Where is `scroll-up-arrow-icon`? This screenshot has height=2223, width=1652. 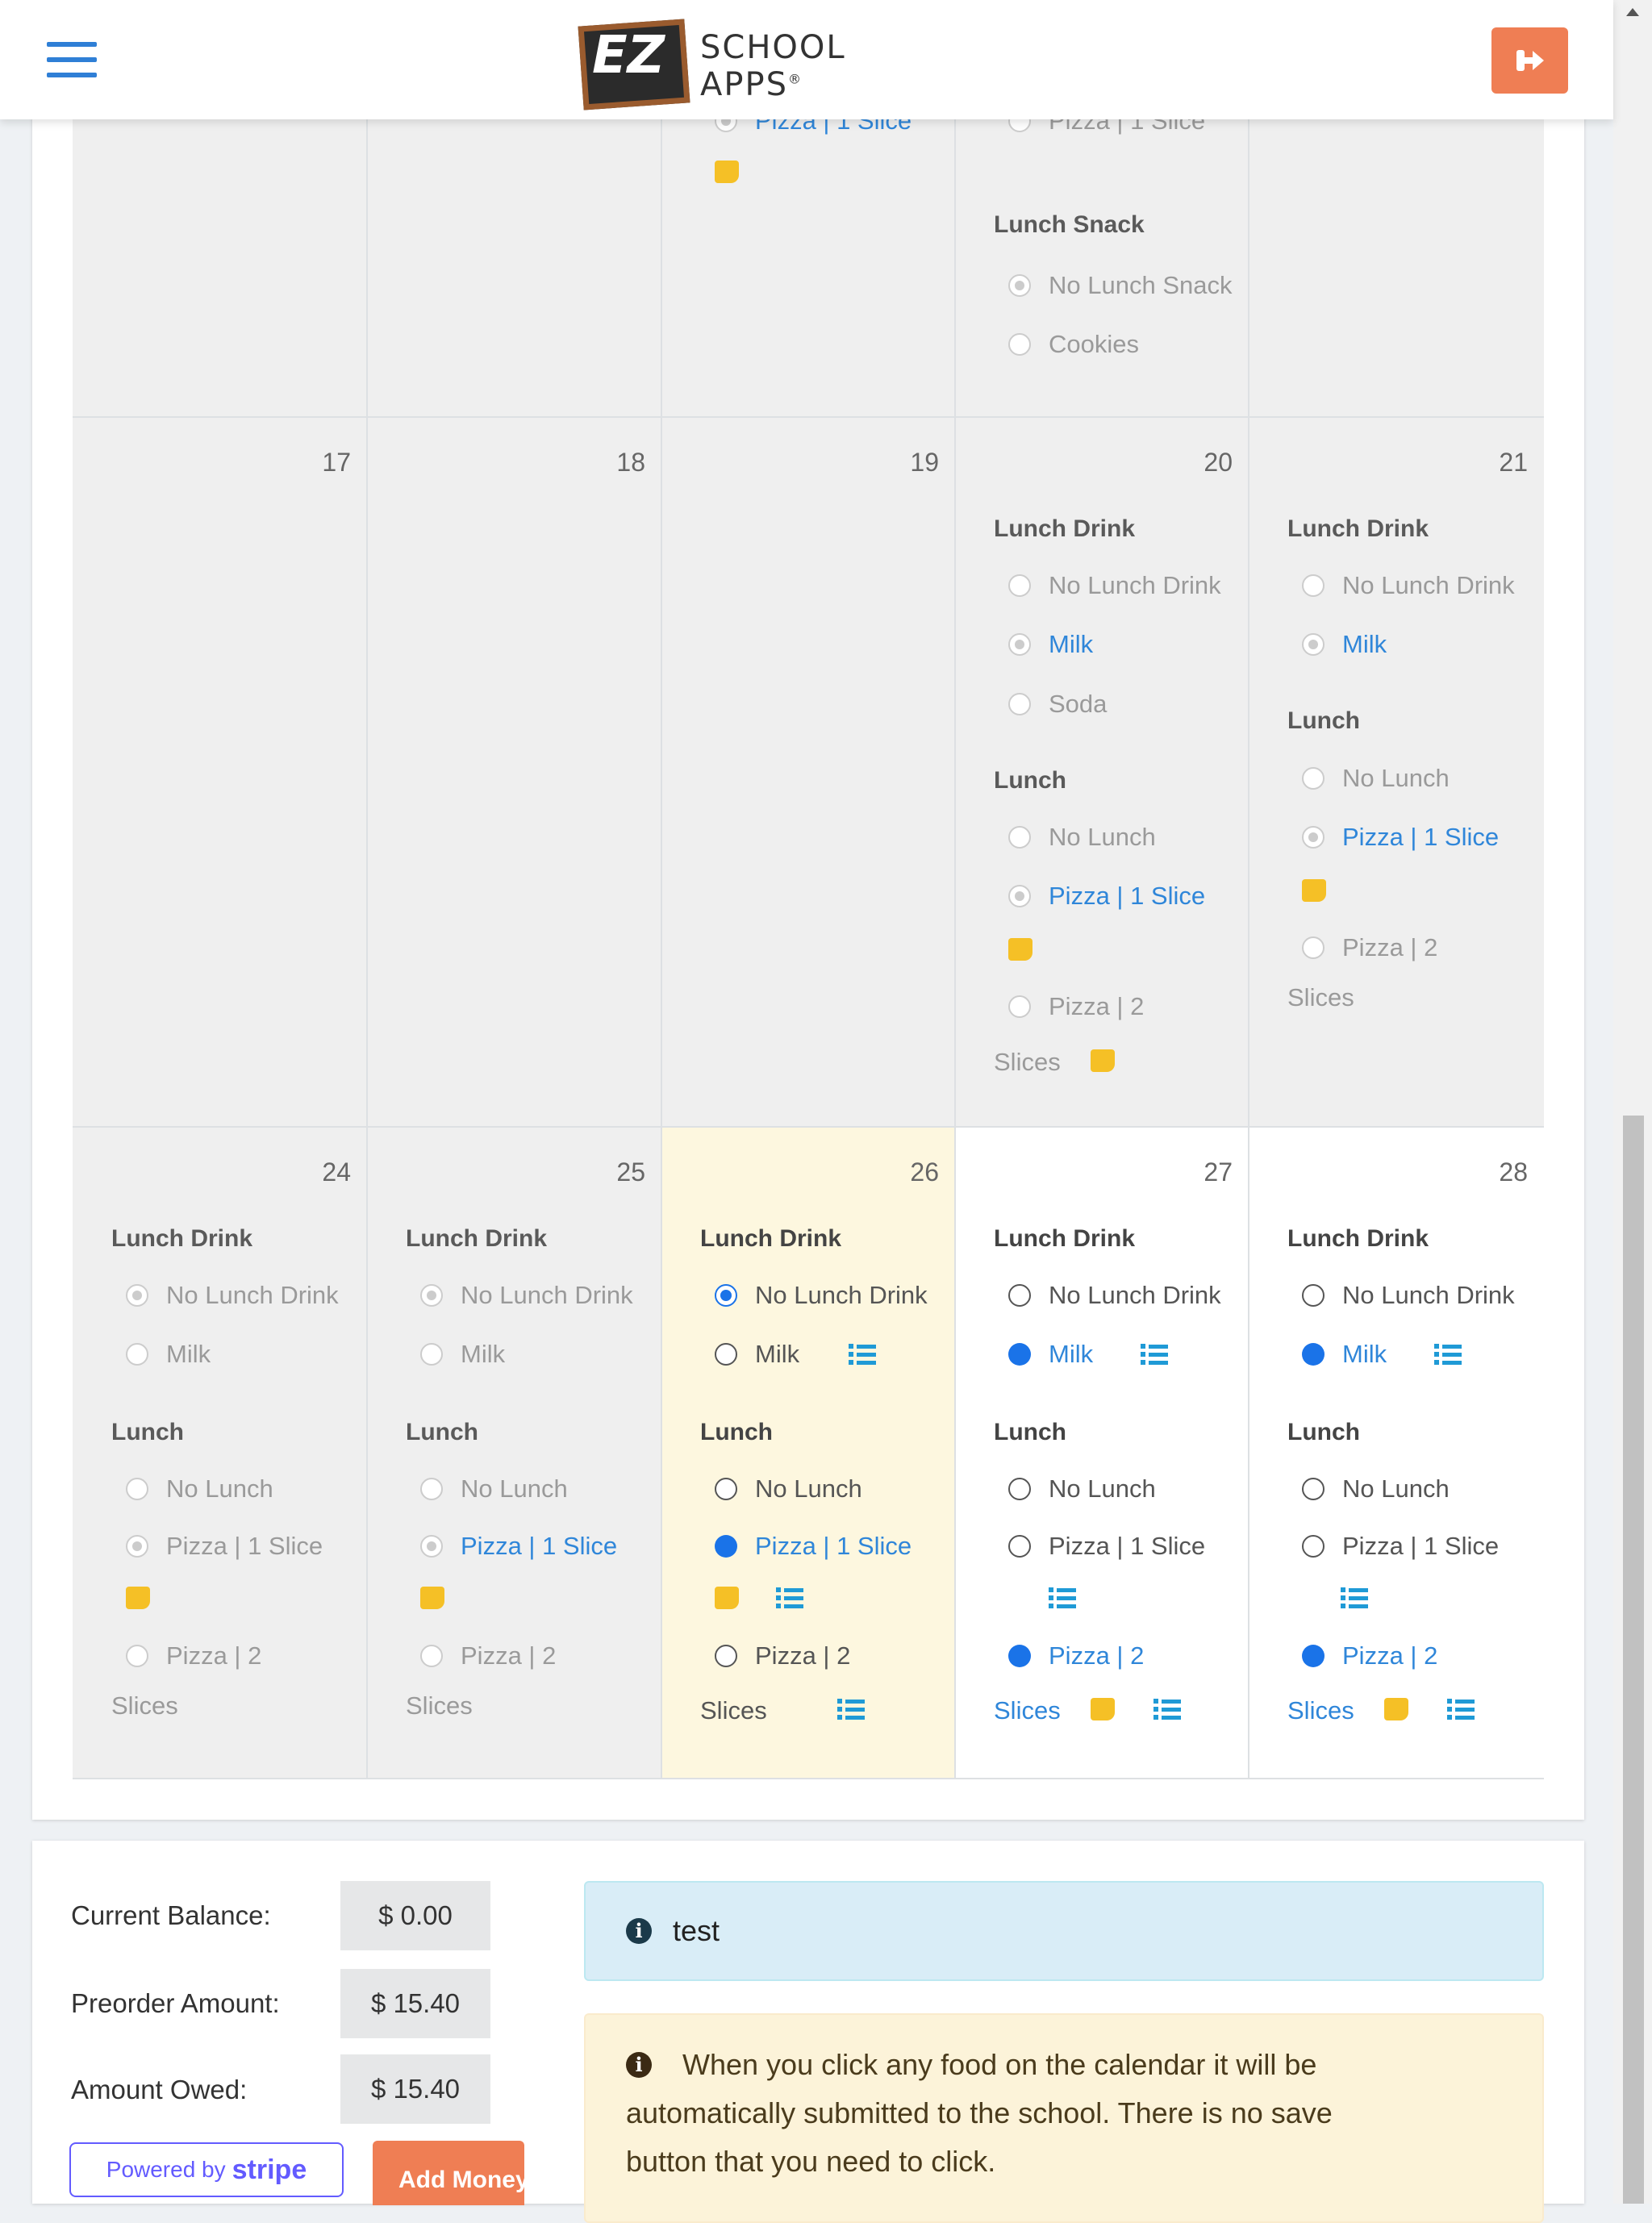 scroll-up-arrow-icon is located at coordinates (1632, 12).